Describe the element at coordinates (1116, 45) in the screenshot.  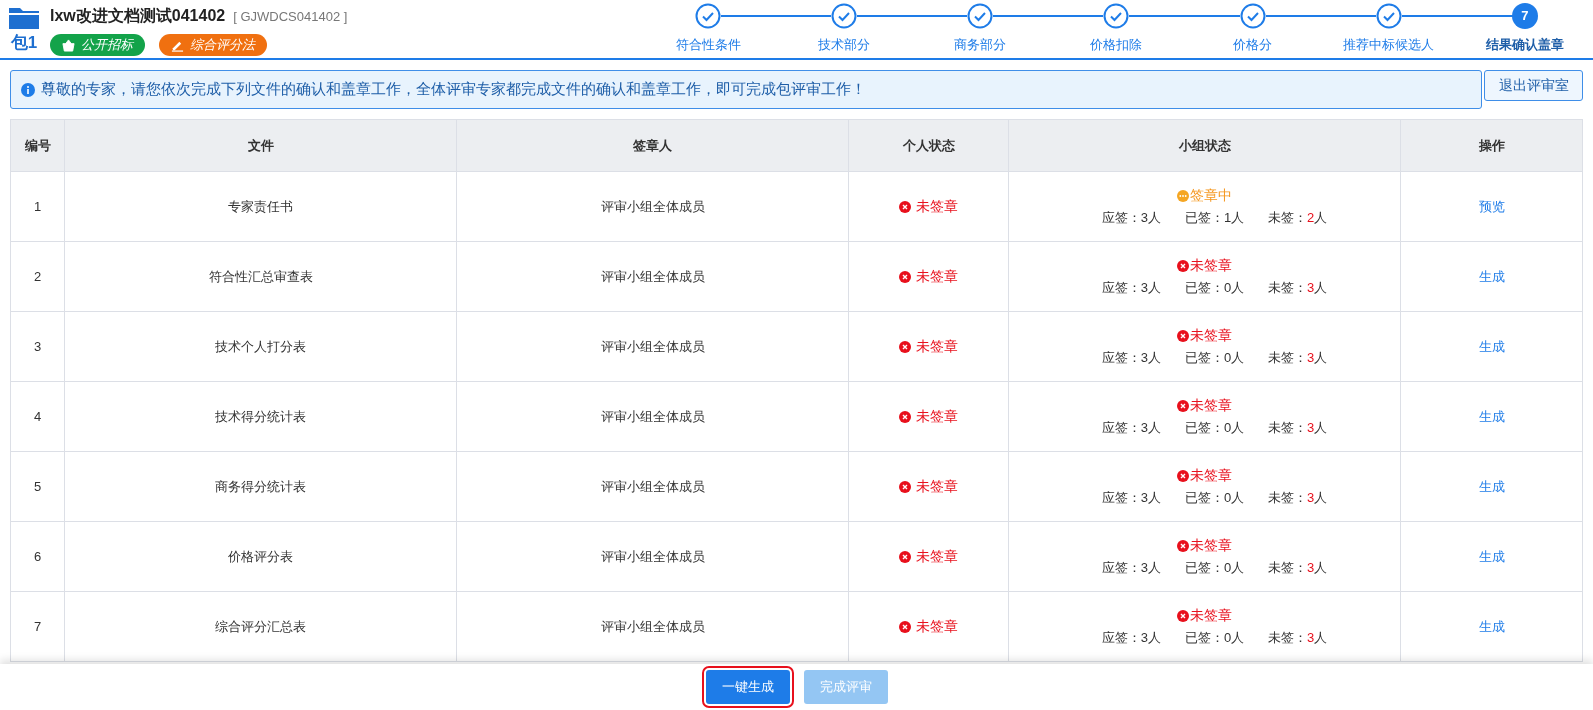
I see `step-label: 价格扣除` at that location.